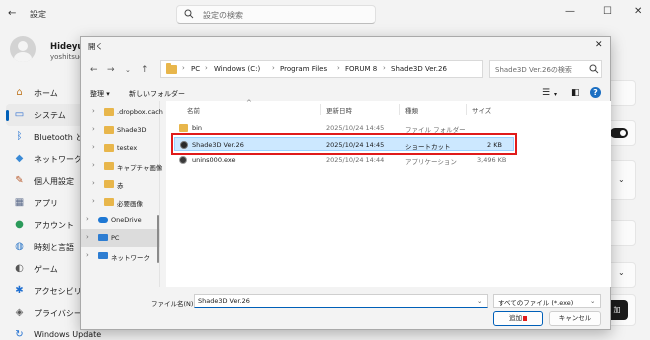 The image size is (650, 340). I want to click on tree-item-pc: › PC, so click(120, 238).